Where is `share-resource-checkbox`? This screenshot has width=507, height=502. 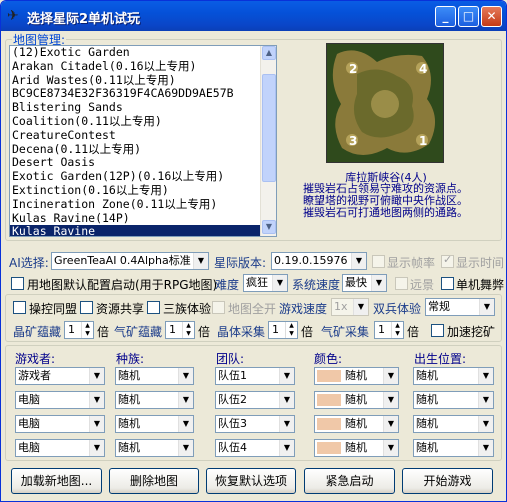 share-resource-checkbox is located at coordinates (86, 307).